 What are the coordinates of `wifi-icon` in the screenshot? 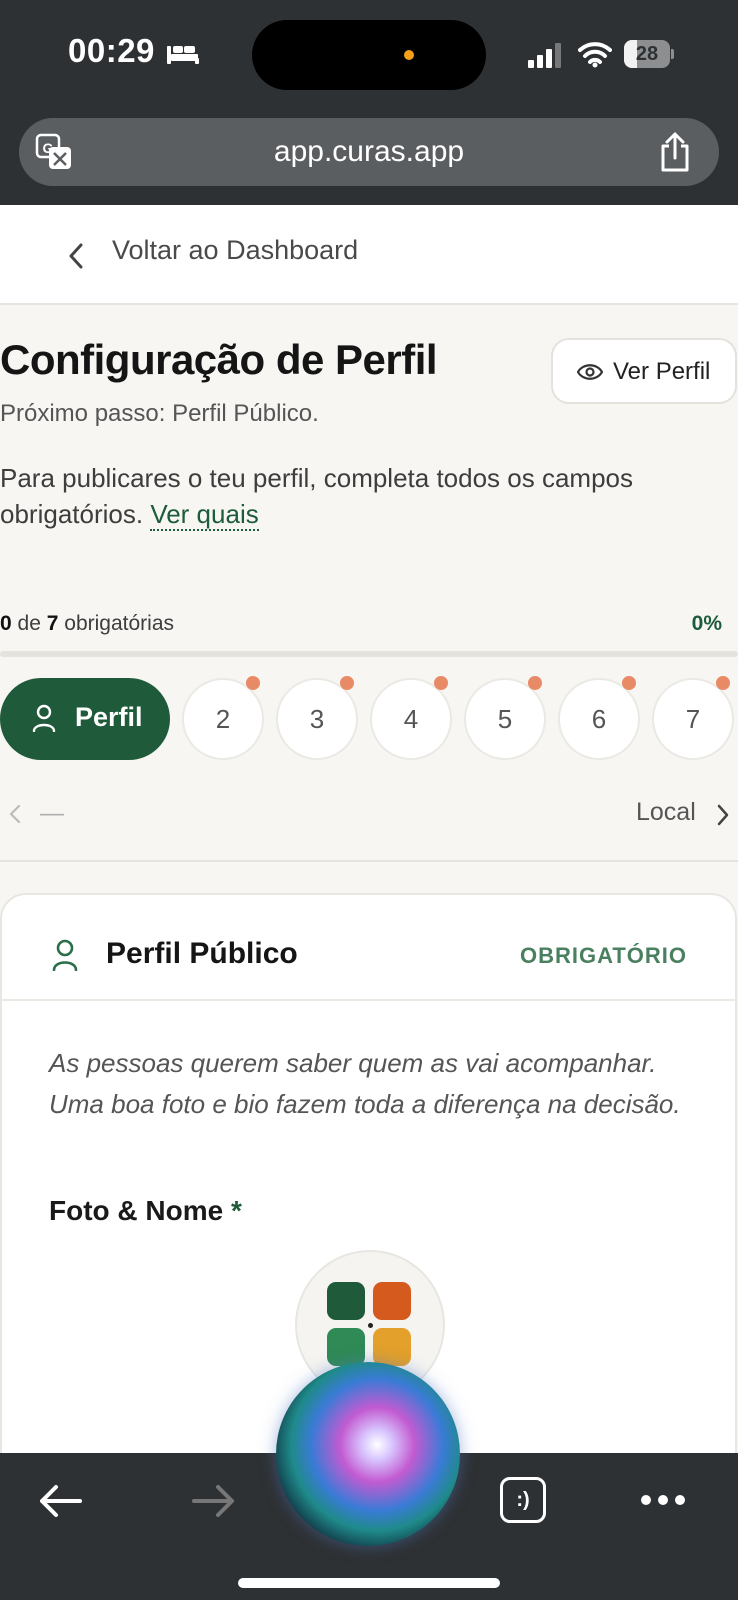 It's located at (595, 55).